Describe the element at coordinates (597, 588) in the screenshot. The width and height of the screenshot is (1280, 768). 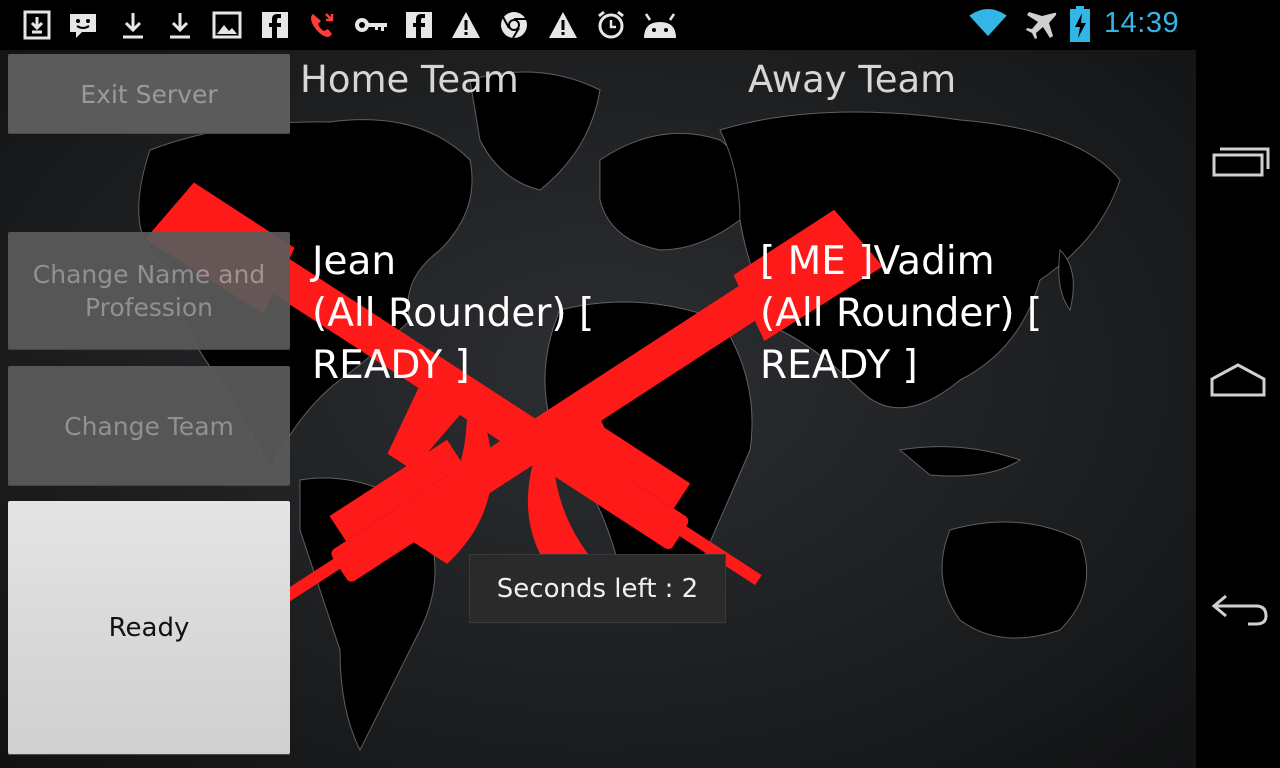
I see `countdown-toast: Seconds left : 2` at that location.